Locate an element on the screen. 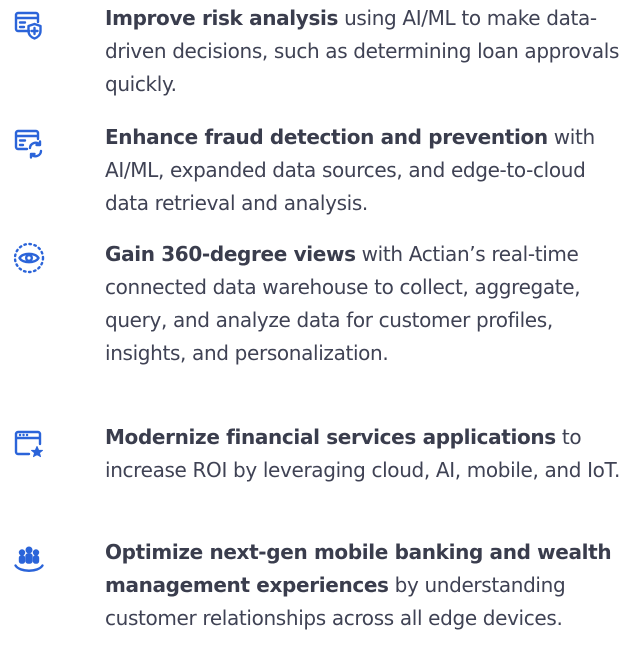  list-item-heading: Enhance fraud detection and prevention is located at coordinates (326, 137).